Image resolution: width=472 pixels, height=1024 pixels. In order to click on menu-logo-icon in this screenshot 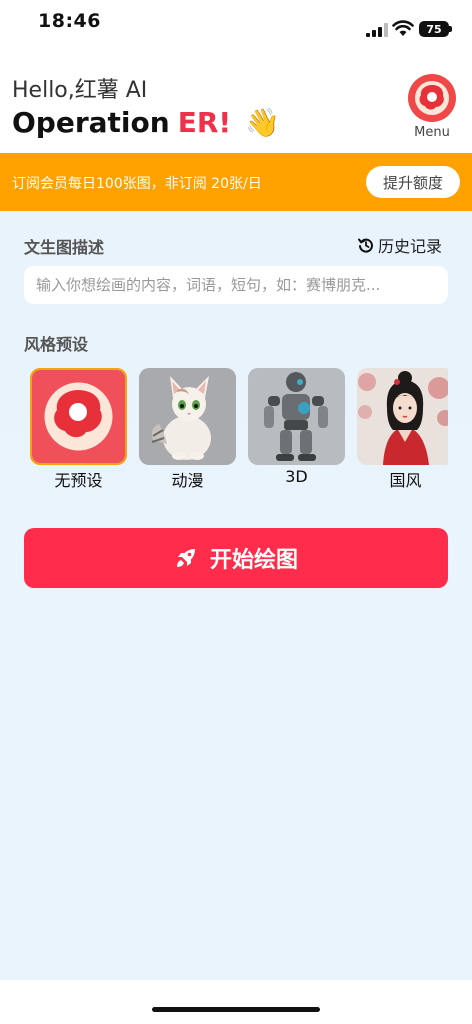, I will do `click(432, 98)`.